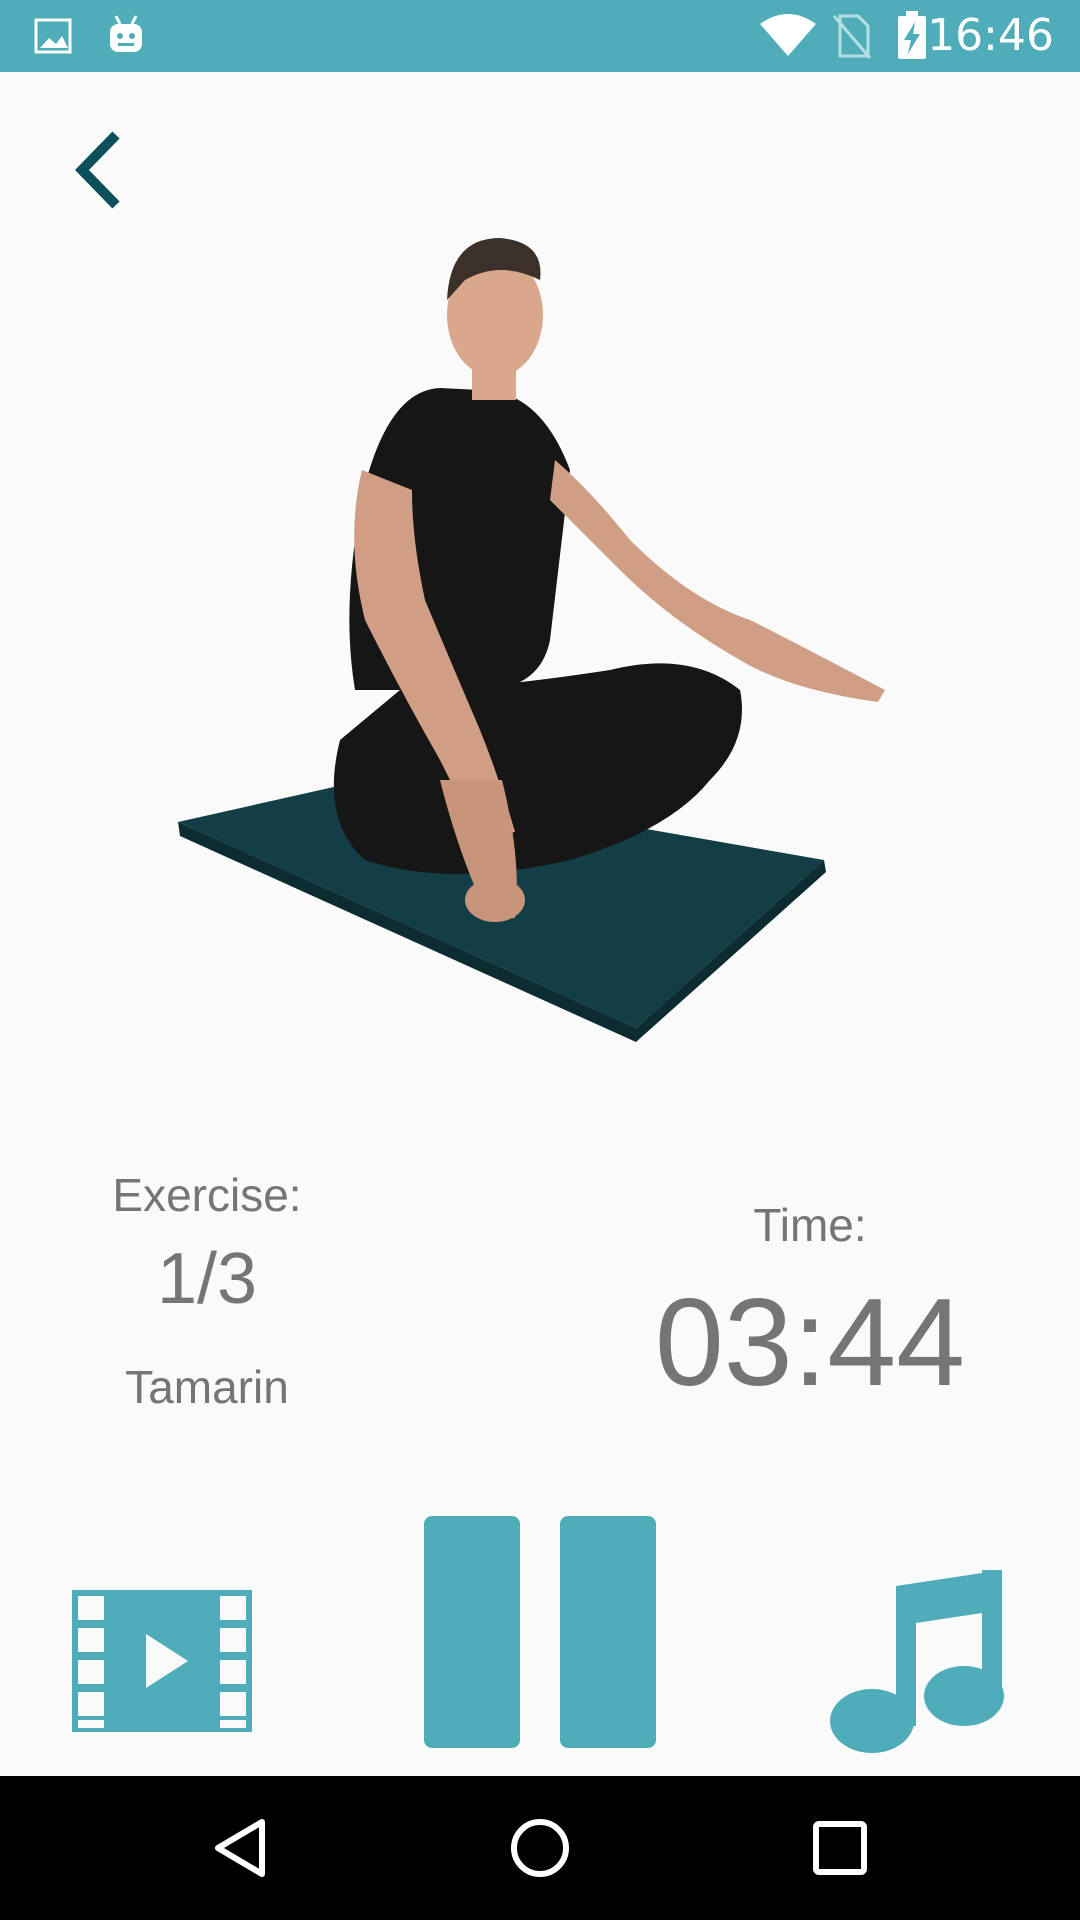 The height and width of the screenshot is (1920, 1080). I want to click on nav-recents-button, so click(840, 1848).